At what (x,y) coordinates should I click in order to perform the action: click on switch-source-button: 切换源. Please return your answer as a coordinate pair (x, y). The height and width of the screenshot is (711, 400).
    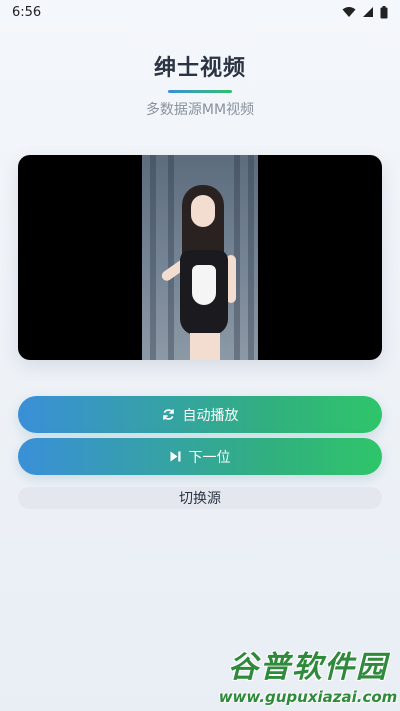
    Looking at the image, I should click on (200, 498).